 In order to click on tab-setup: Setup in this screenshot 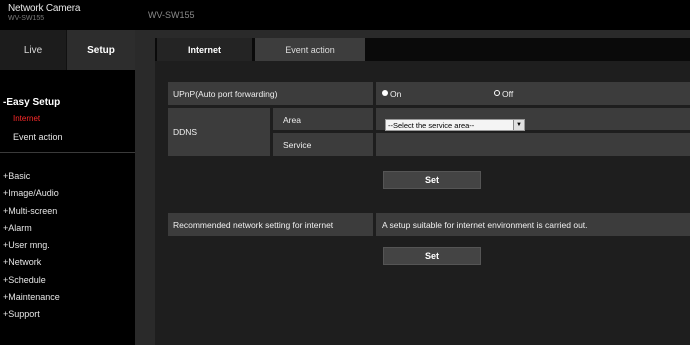, I will do `click(101, 50)`.